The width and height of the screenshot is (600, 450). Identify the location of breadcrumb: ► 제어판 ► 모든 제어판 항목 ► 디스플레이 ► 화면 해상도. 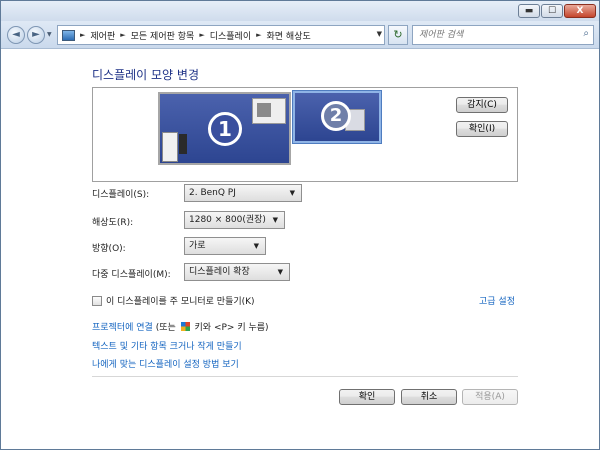
(193, 35).